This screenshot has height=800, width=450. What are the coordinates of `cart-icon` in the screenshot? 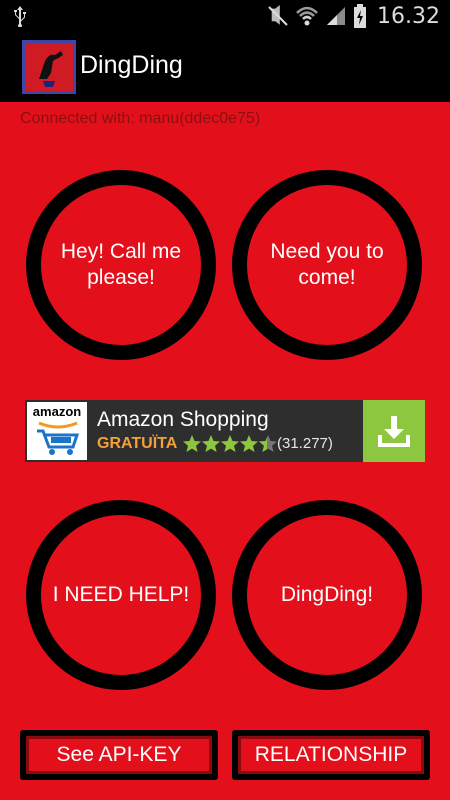 It's located at (58, 438).